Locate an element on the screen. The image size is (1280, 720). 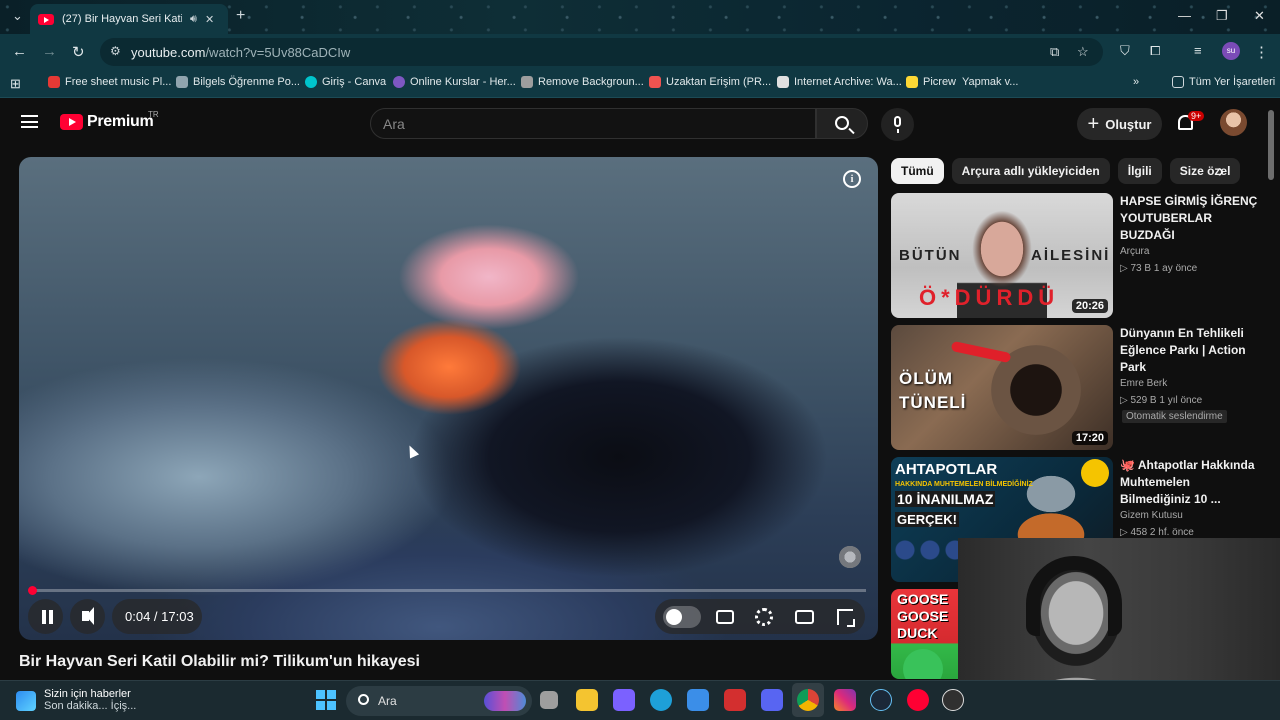
instagram-icon is located at coordinates (845, 700).